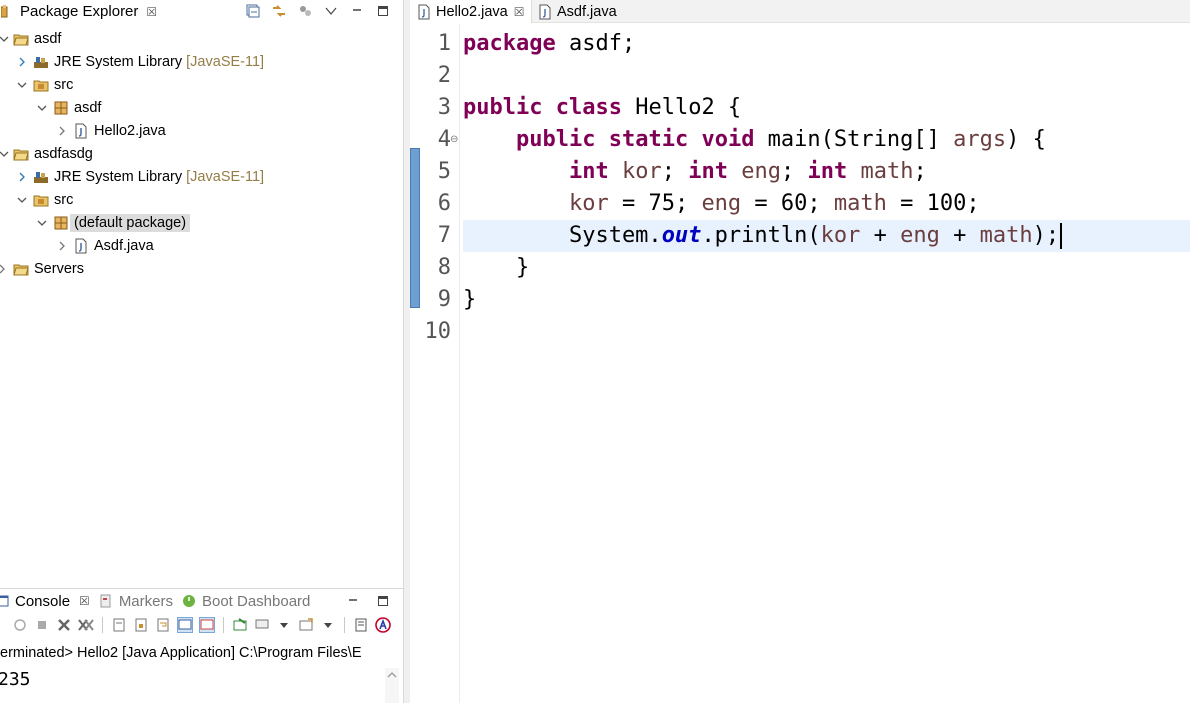 Image resolution: width=1190 pixels, height=703 pixels. I want to click on line-number: 2, so click(444, 75).